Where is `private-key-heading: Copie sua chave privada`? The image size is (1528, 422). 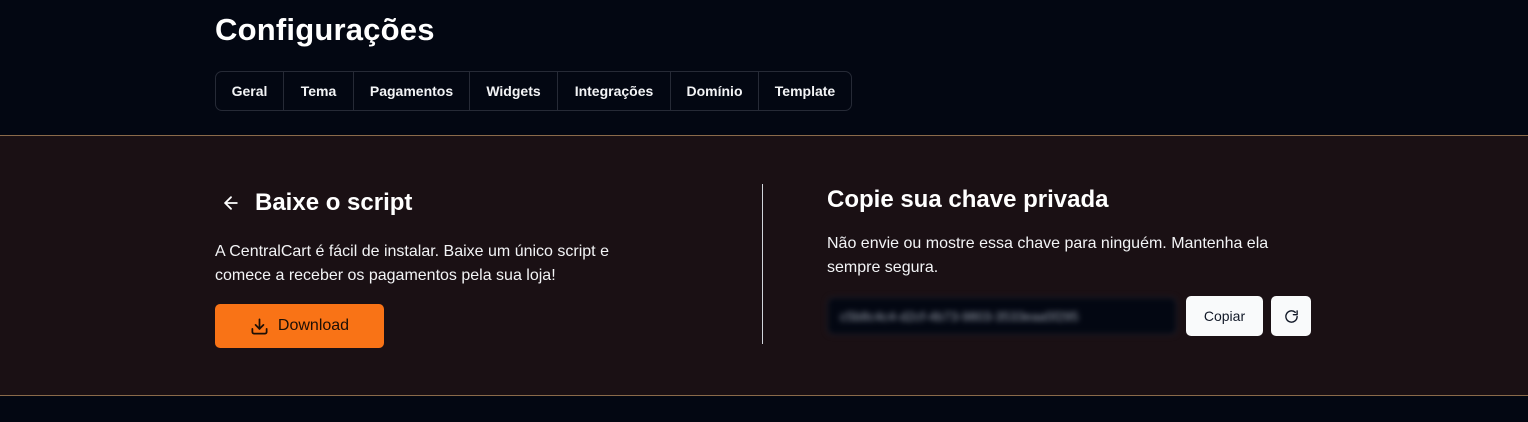 private-key-heading: Copie sua chave privada is located at coordinates (968, 199).